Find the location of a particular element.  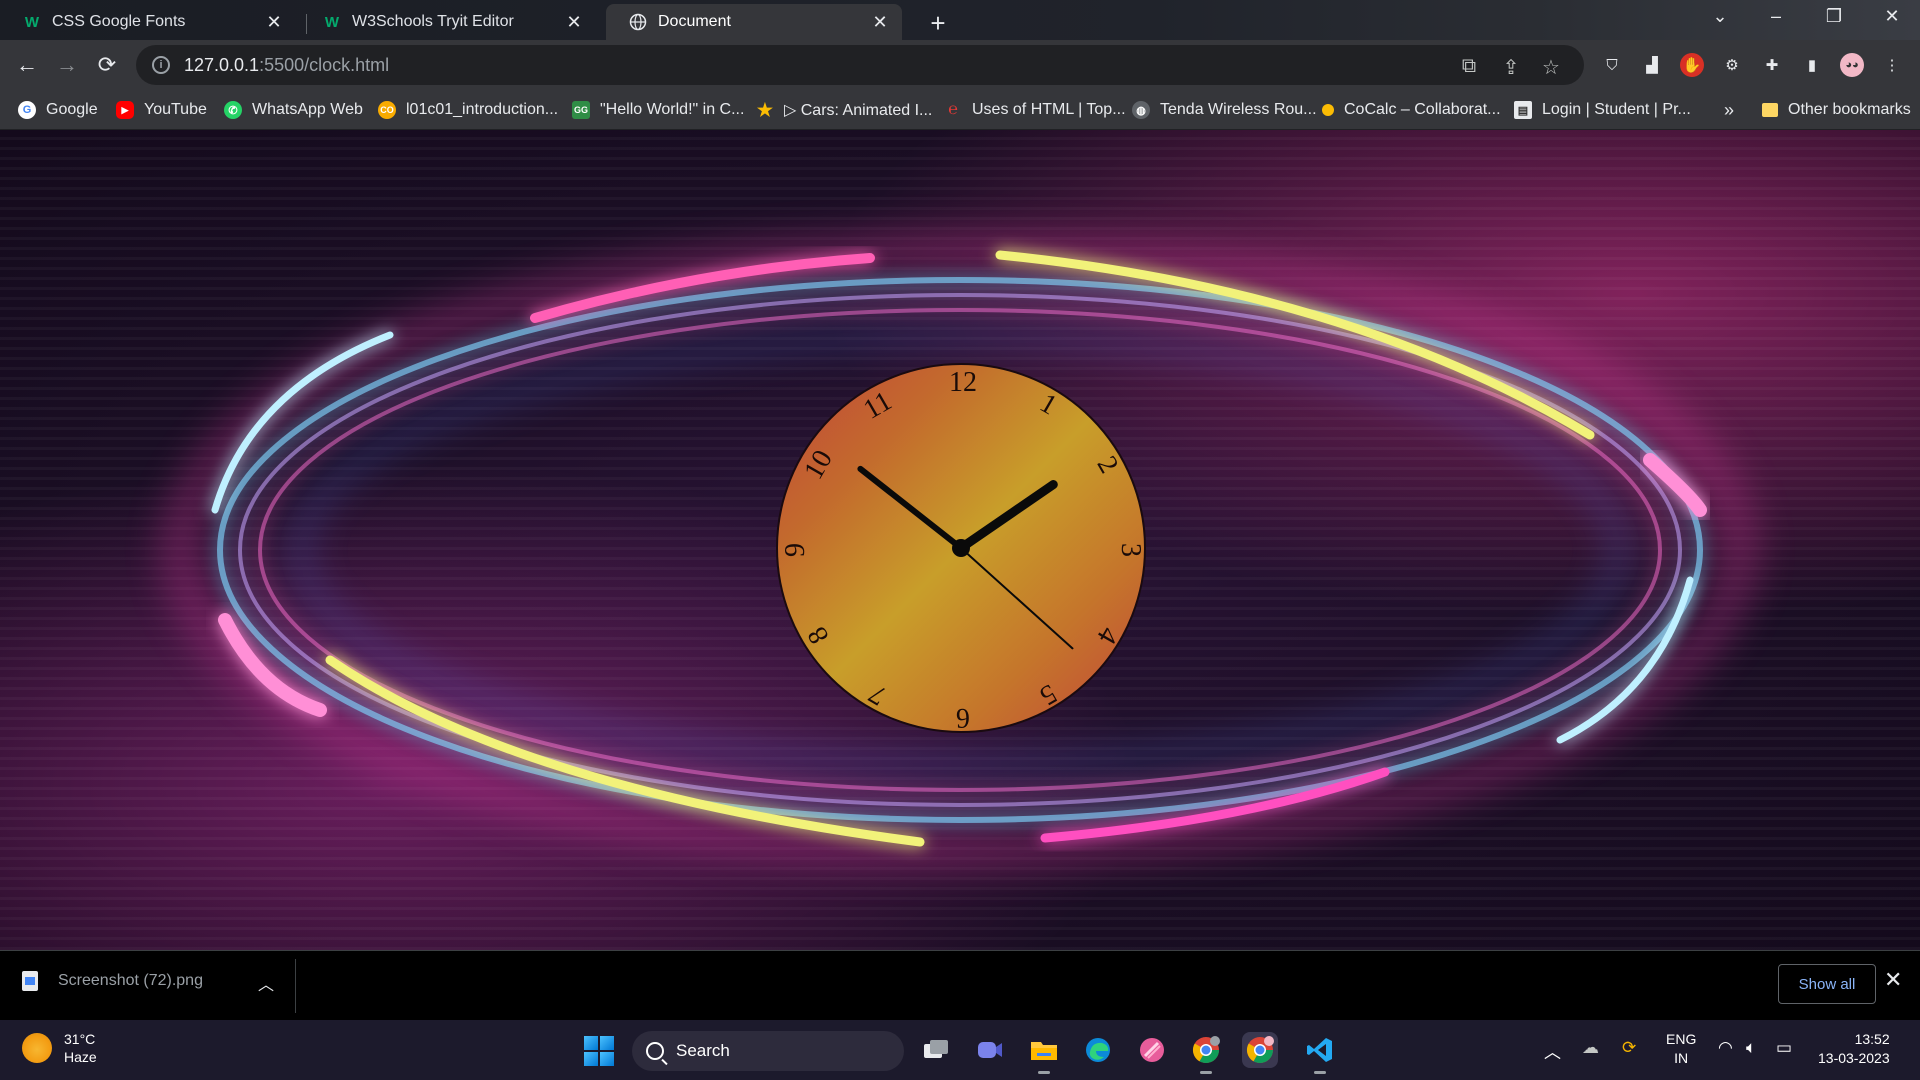

translate-icon: ⧉ is located at coordinates (1469, 66).